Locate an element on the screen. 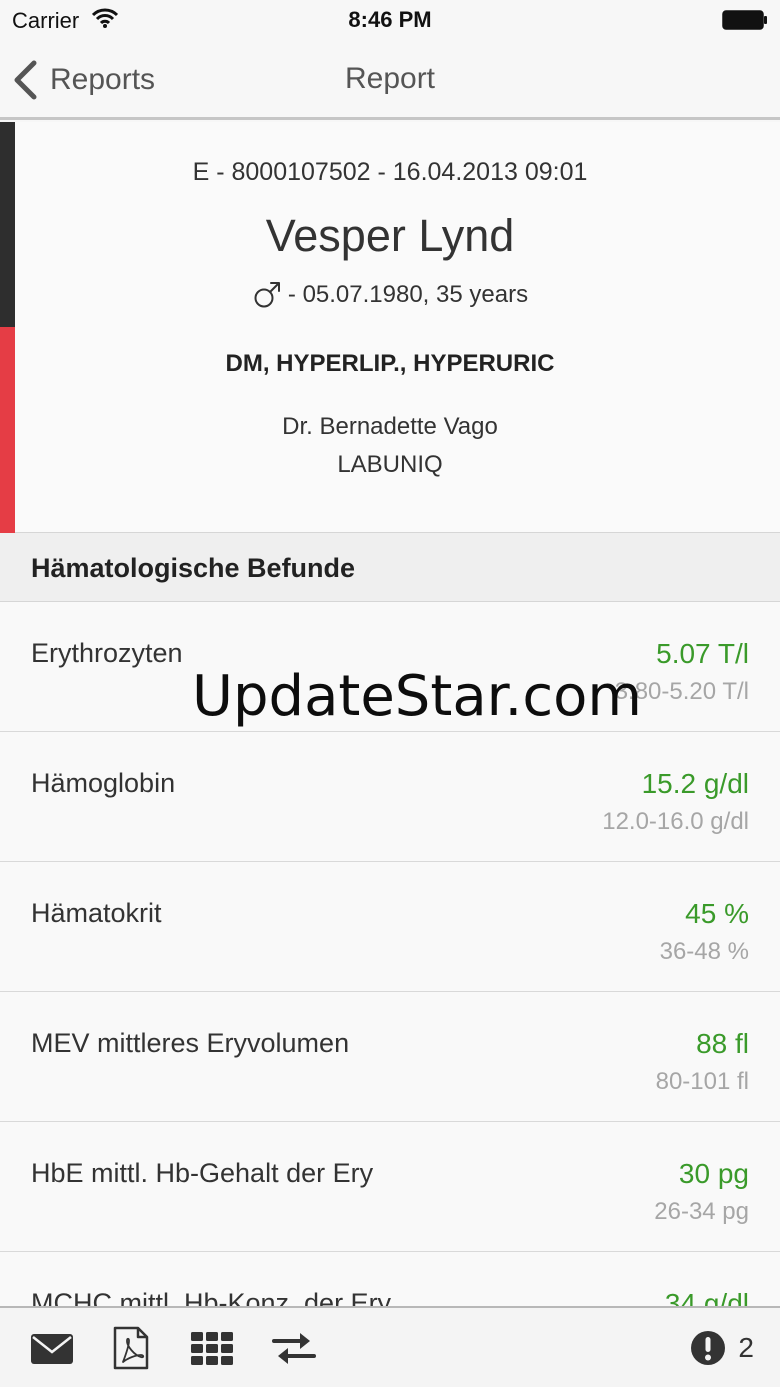 This screenshot has height=1387, width=780. bottom-toolbar: 2 is located at coordinates (390, 1346).